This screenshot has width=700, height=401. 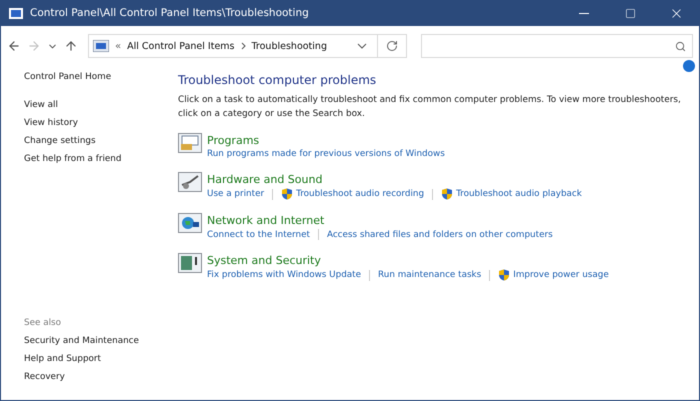 I want to click on category-link: Network and Internet, so click(x=380, y=221).